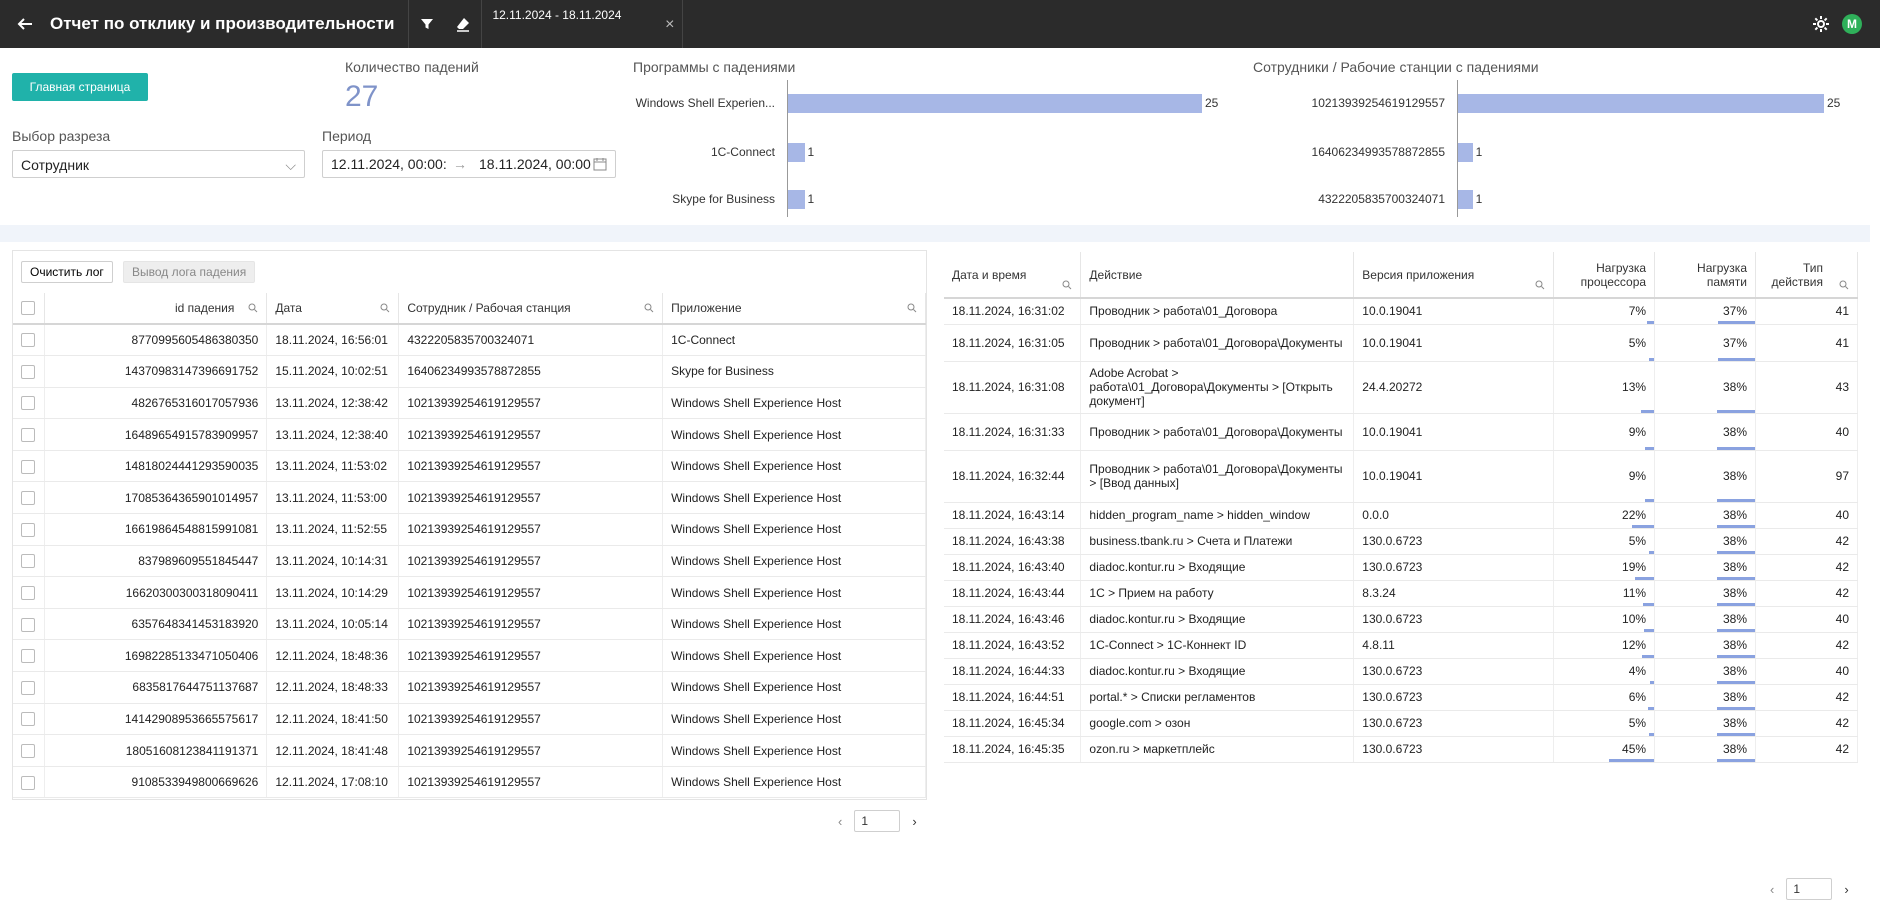 This screenshot has width=1880, height=920. Describe the element at coordinates (427, 24) in the screenshot. I see `filter-button` at that location.